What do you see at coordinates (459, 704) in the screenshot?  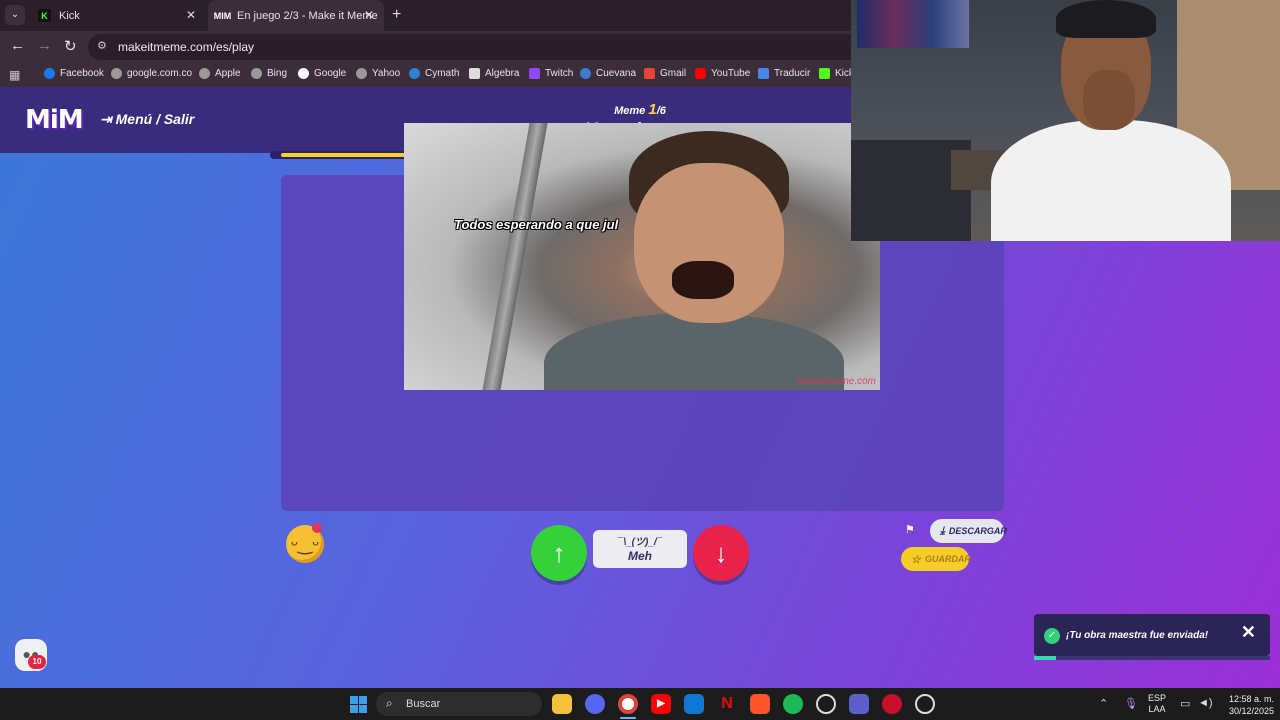 I see `taskbar-search: ⌕ Buscar` at bounding box center [459, 704].